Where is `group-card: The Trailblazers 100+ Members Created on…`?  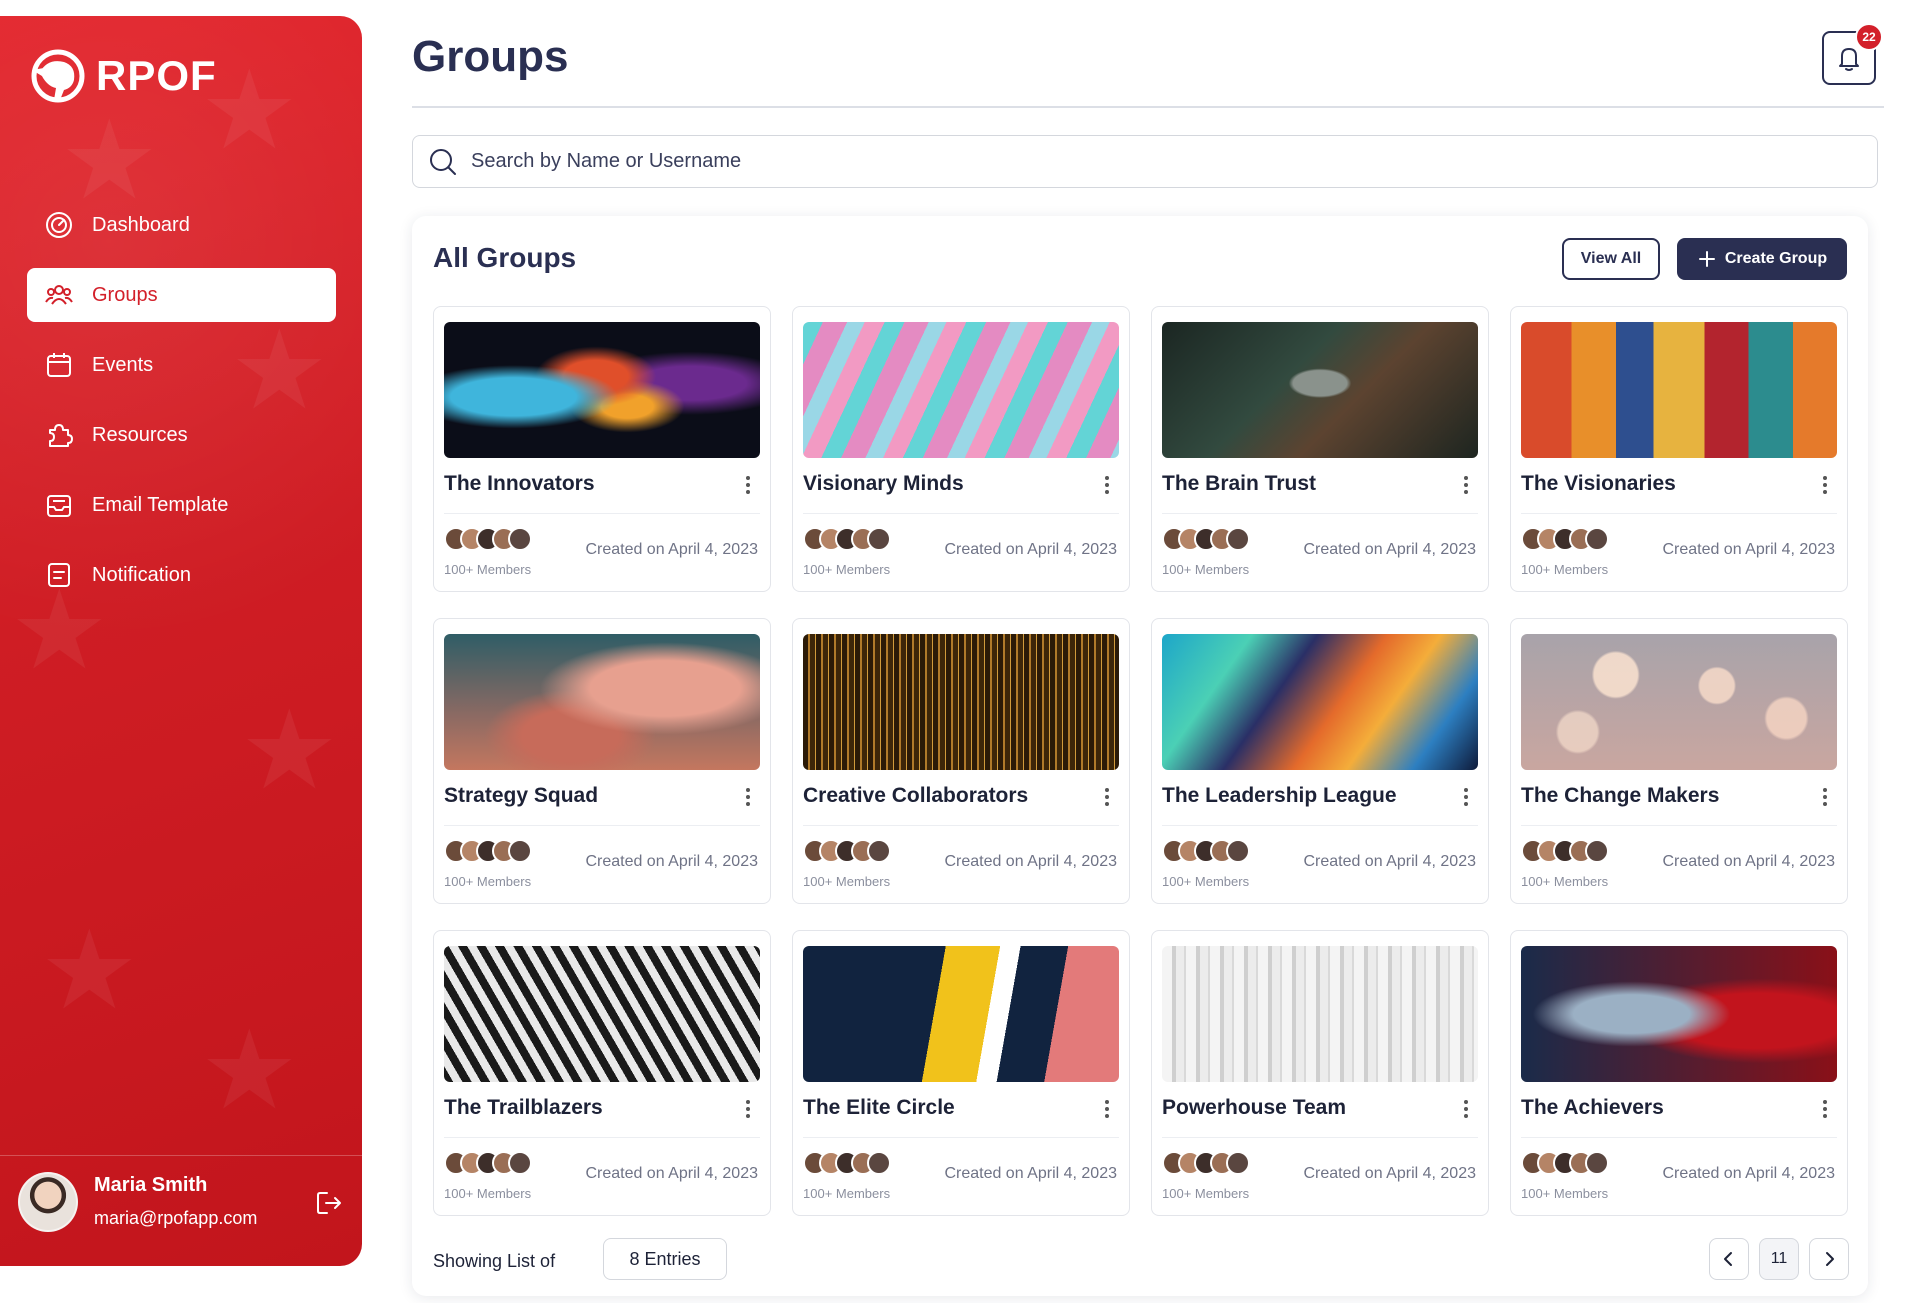 group-card: The Trailblazers 100+ Members Created on… is located at coordinates (602, 1073).